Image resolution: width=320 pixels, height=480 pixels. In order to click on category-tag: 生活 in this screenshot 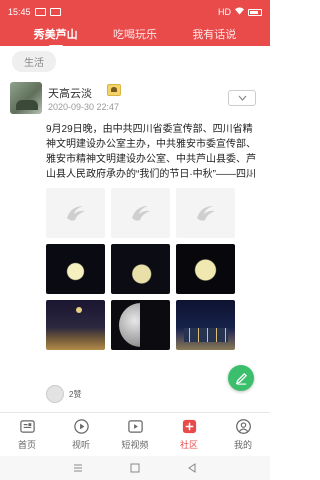, I will do `click(34, 61)`.